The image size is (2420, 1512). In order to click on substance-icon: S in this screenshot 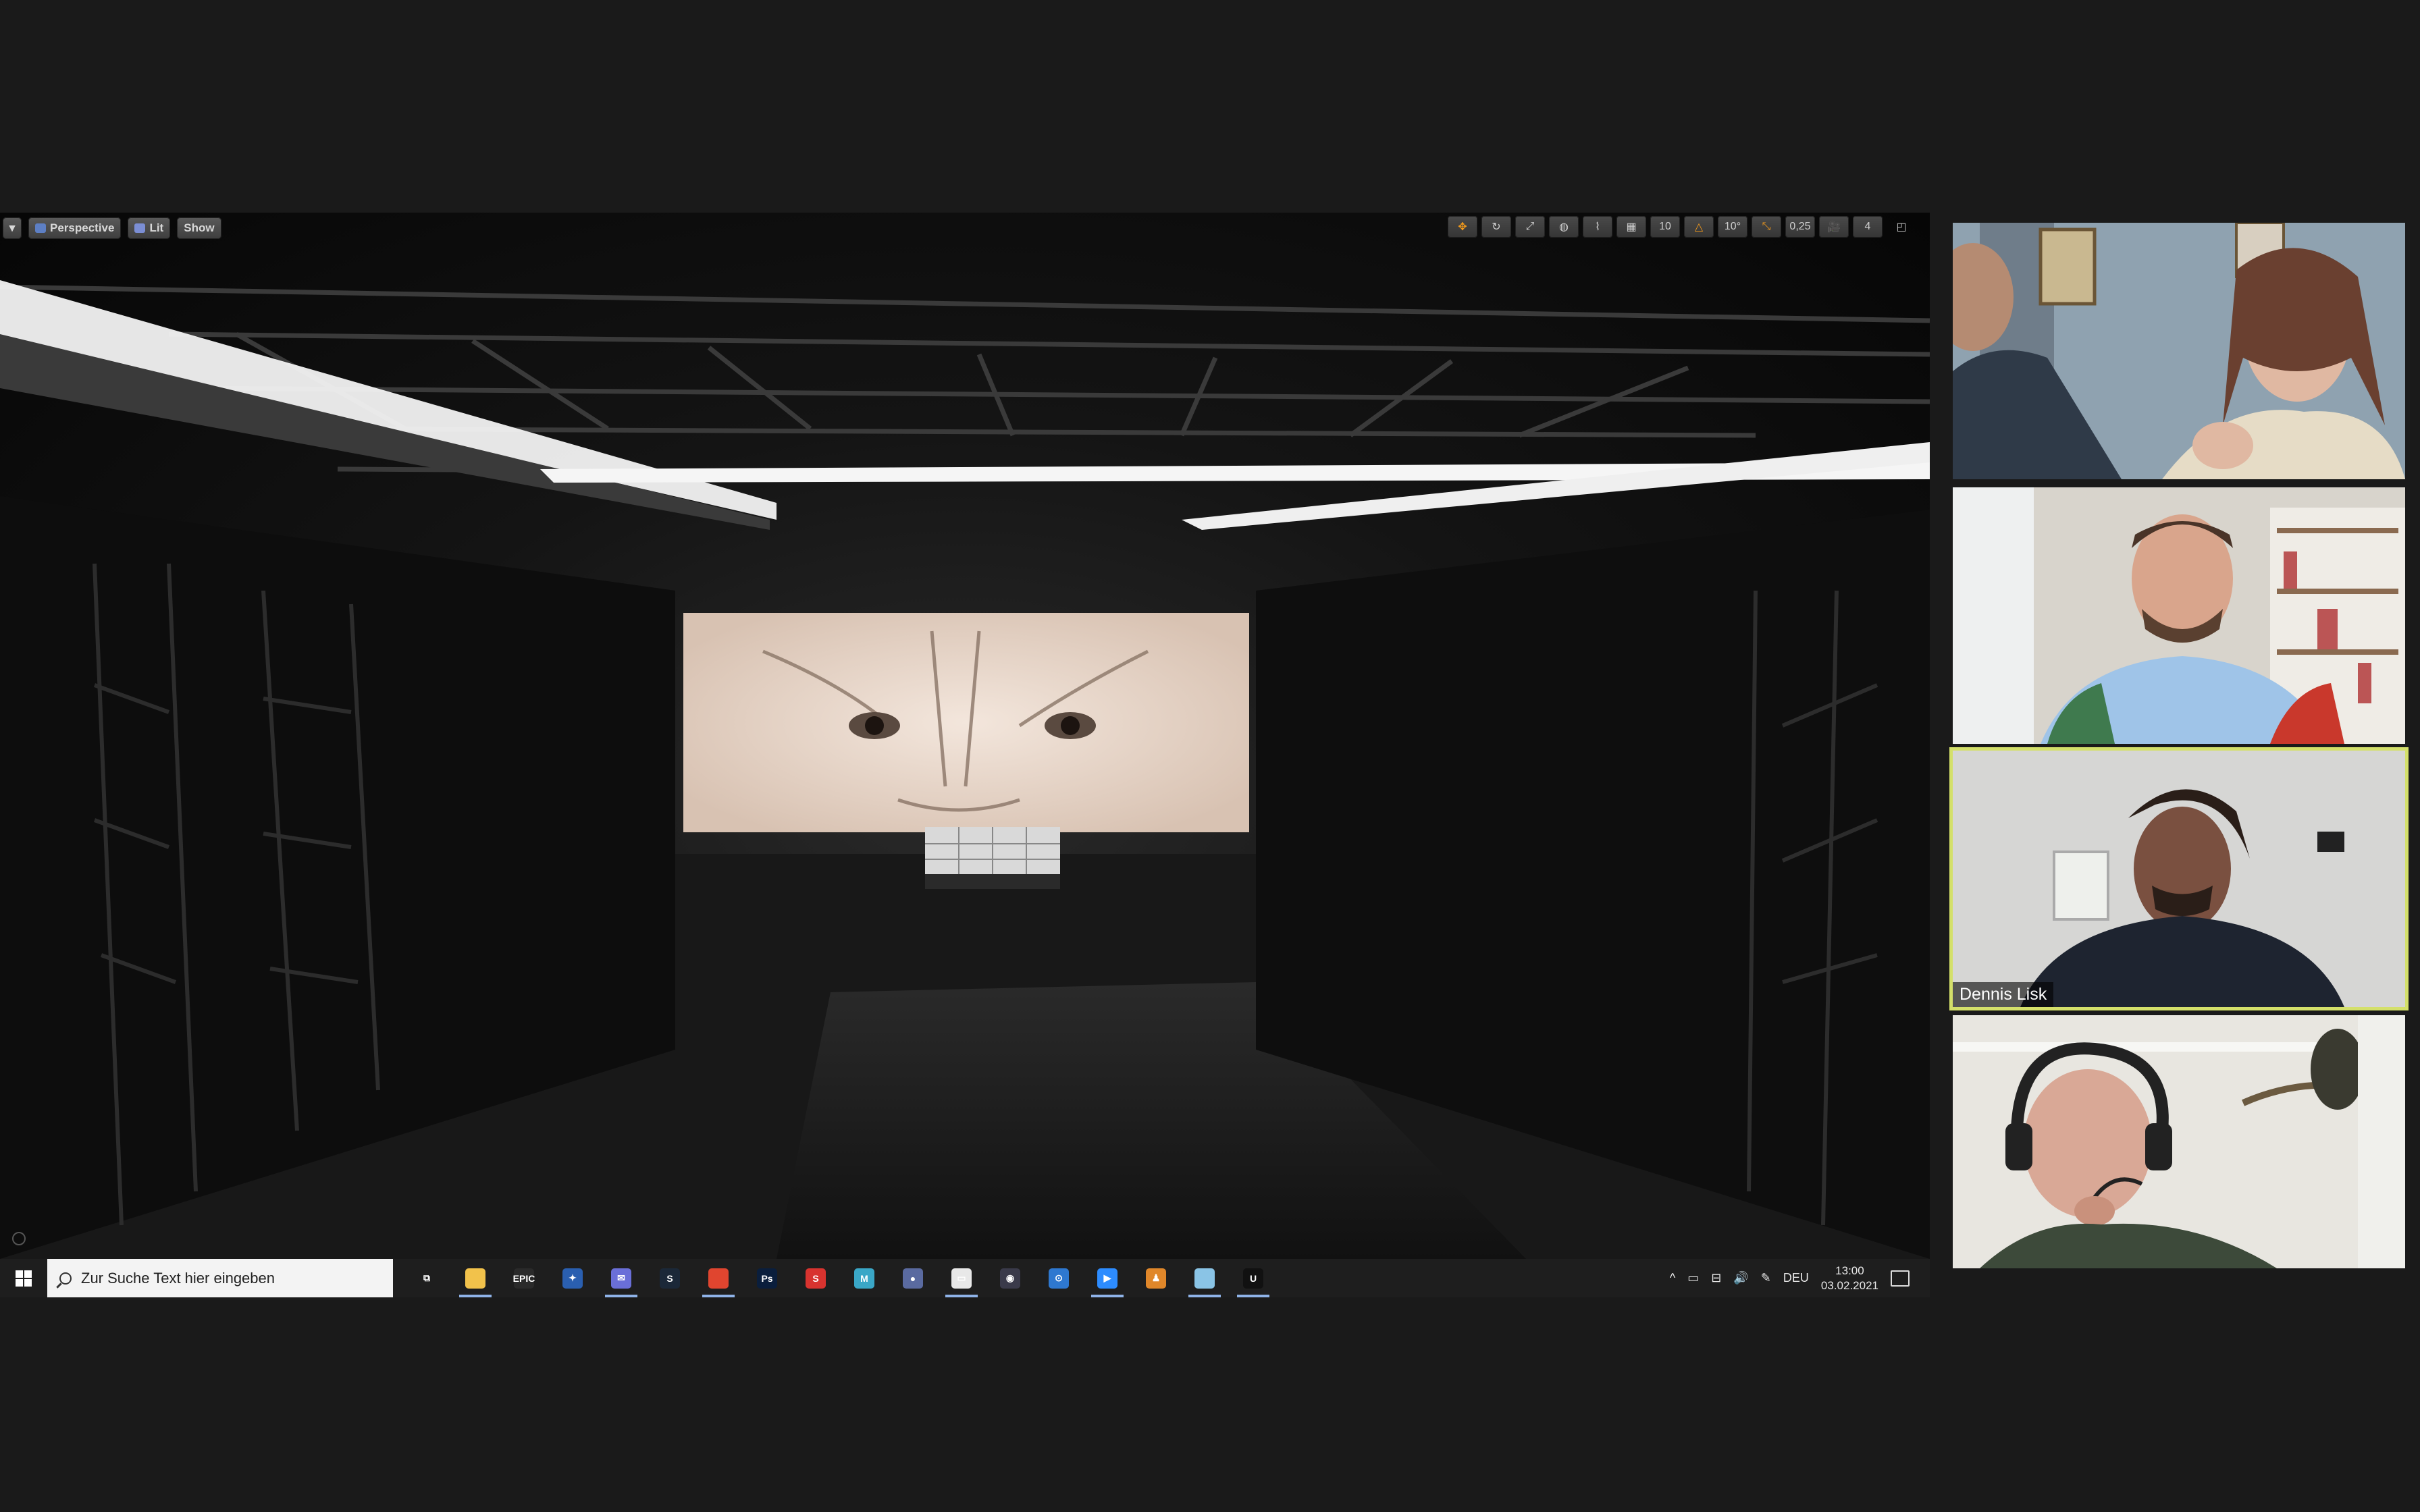, I will do `click(816, 1278)`.